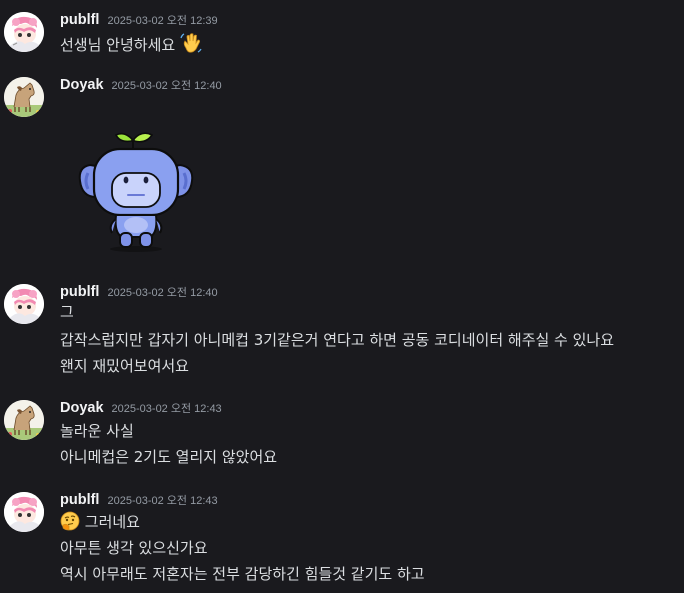  I want to click on message-header: Doyak 2025-03-02 오전 12:40, so click(141, 87).